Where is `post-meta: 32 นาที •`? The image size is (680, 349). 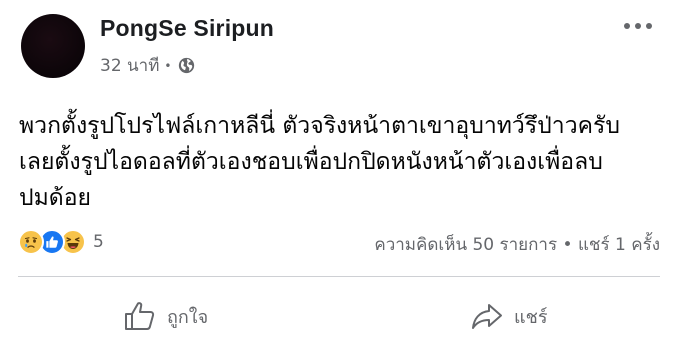 post-meta: 32 นาที • is located at coordinates (147, 65).